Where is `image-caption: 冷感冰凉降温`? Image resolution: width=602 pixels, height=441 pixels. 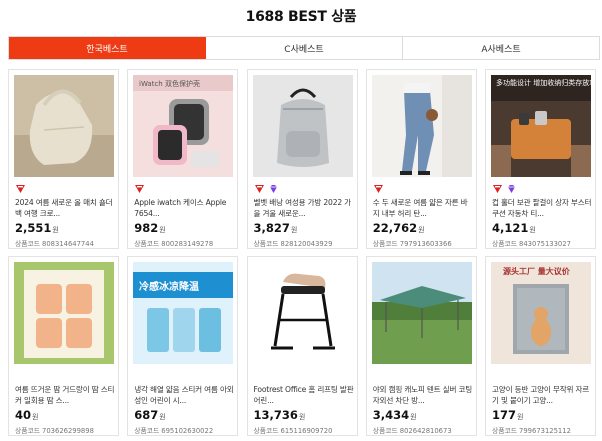 image-caption: 冷感冰凉降温 is located at coordinates (169, 286).